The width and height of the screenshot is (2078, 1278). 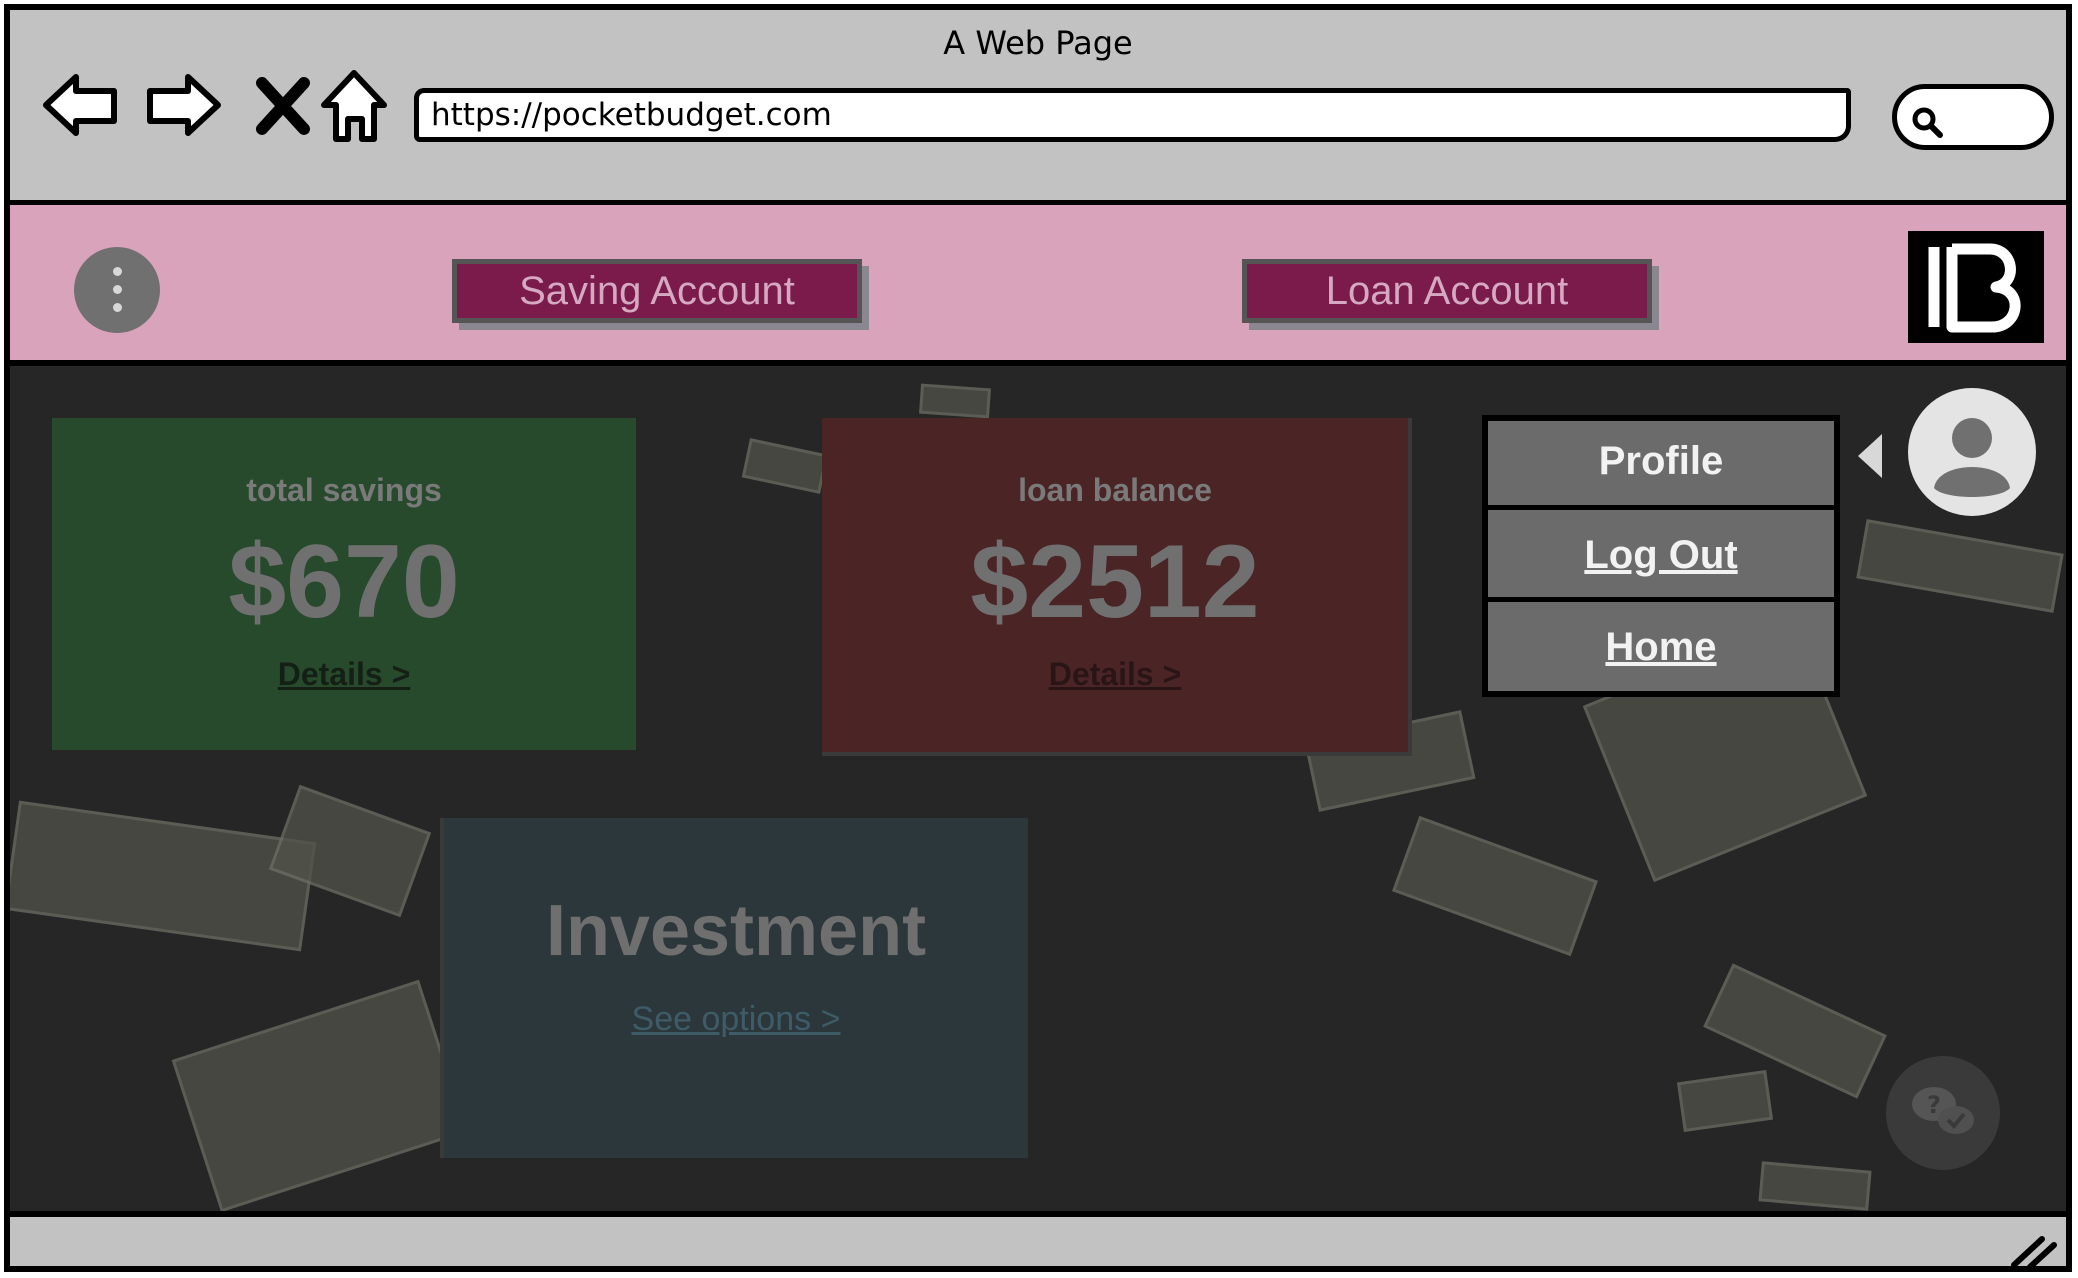 I want to click on loan-label: loan balance, so click(x=1115, y=490).